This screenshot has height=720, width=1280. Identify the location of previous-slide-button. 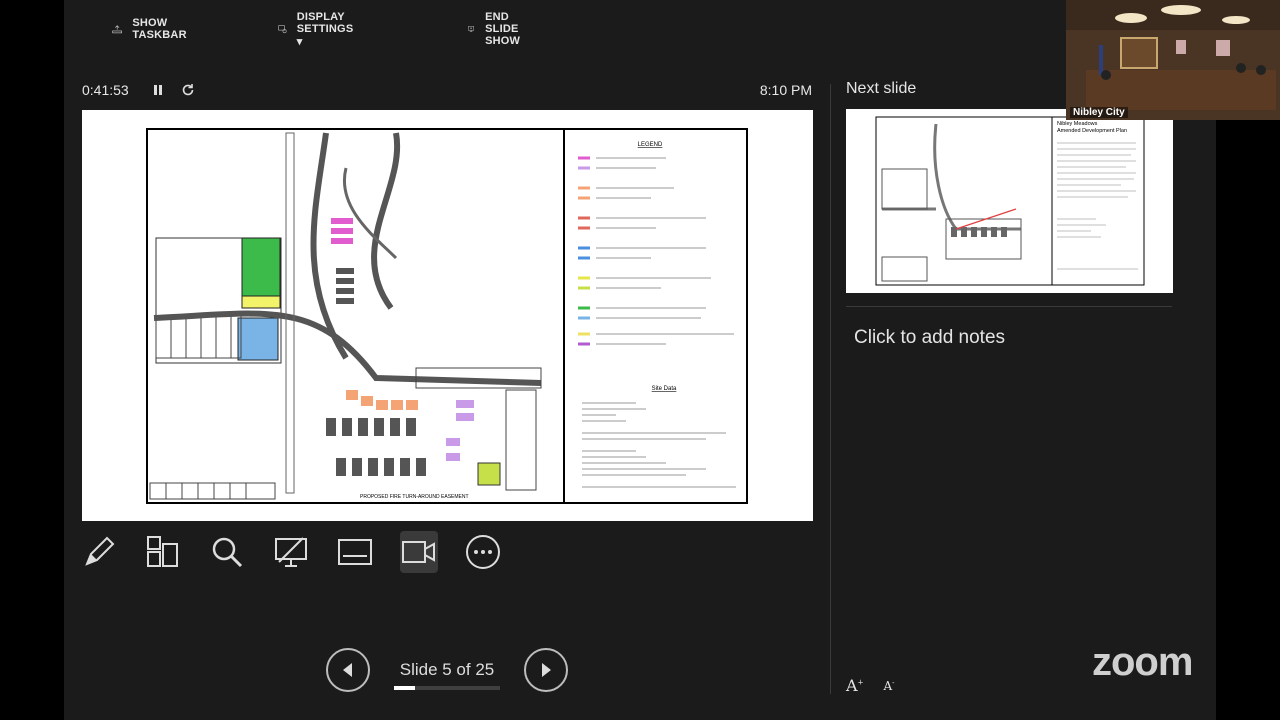
(348, 670).